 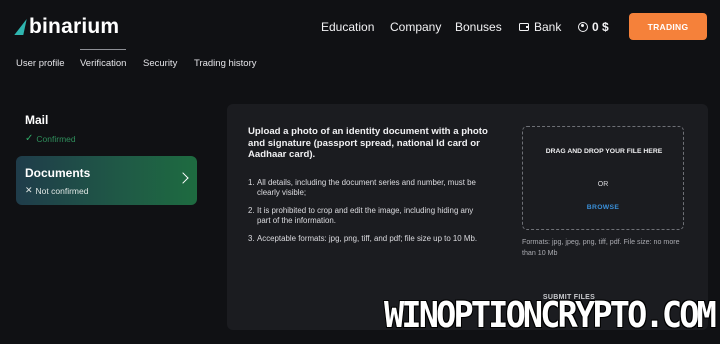 I want to click on balance-display: 0 $, so click(x=593, y=27).